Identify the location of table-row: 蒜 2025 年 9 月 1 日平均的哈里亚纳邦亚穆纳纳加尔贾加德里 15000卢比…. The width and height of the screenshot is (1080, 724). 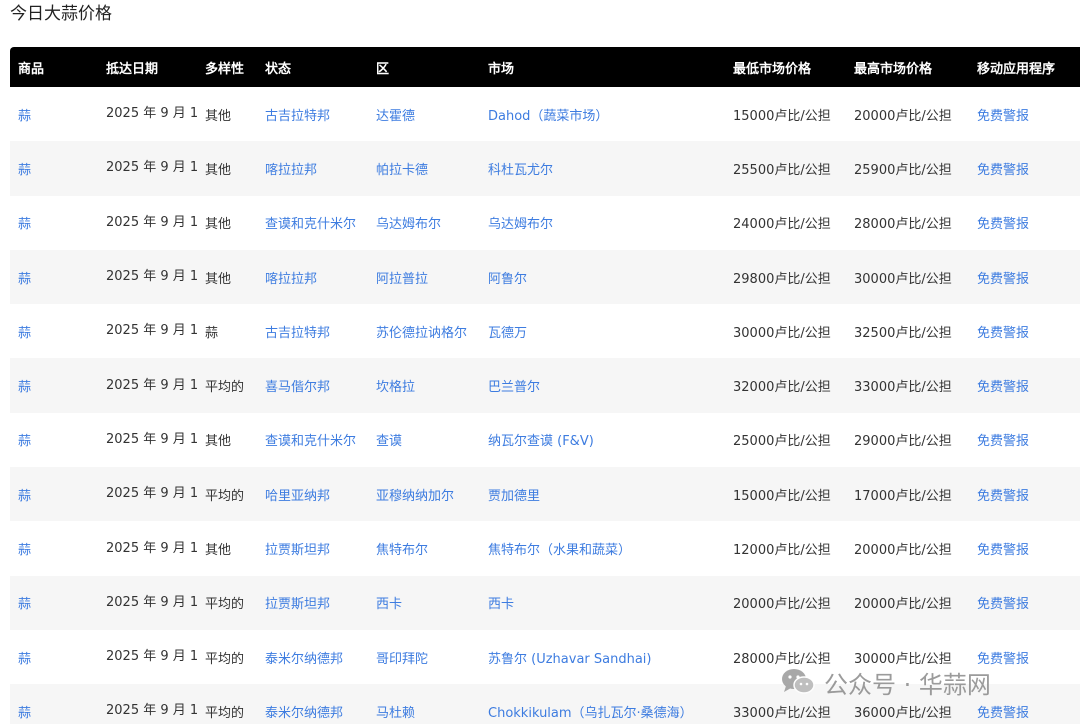
(545, 494).